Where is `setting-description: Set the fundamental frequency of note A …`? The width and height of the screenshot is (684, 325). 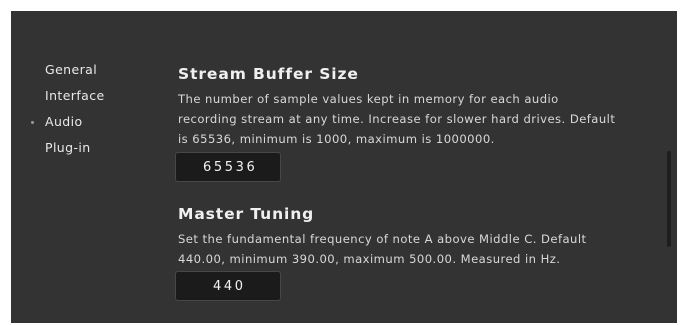
setting-description: Set the fundamental frequency of note A … is located at coordinates (382, 249).